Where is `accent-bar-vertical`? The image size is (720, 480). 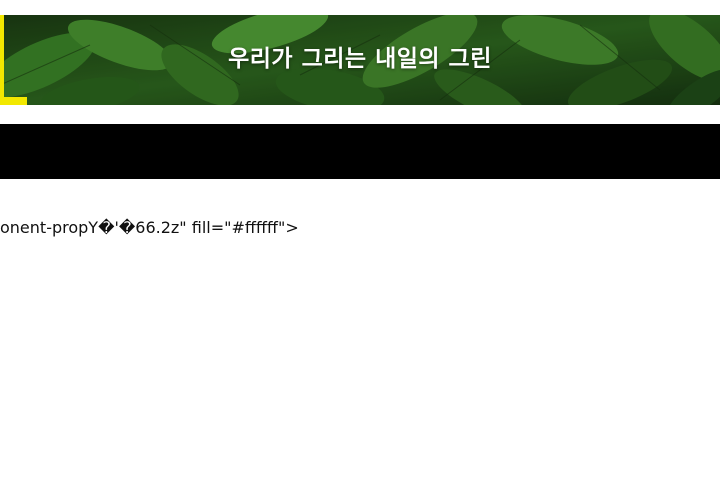 accent-bar-vertical is located at coordinates (2, 60).